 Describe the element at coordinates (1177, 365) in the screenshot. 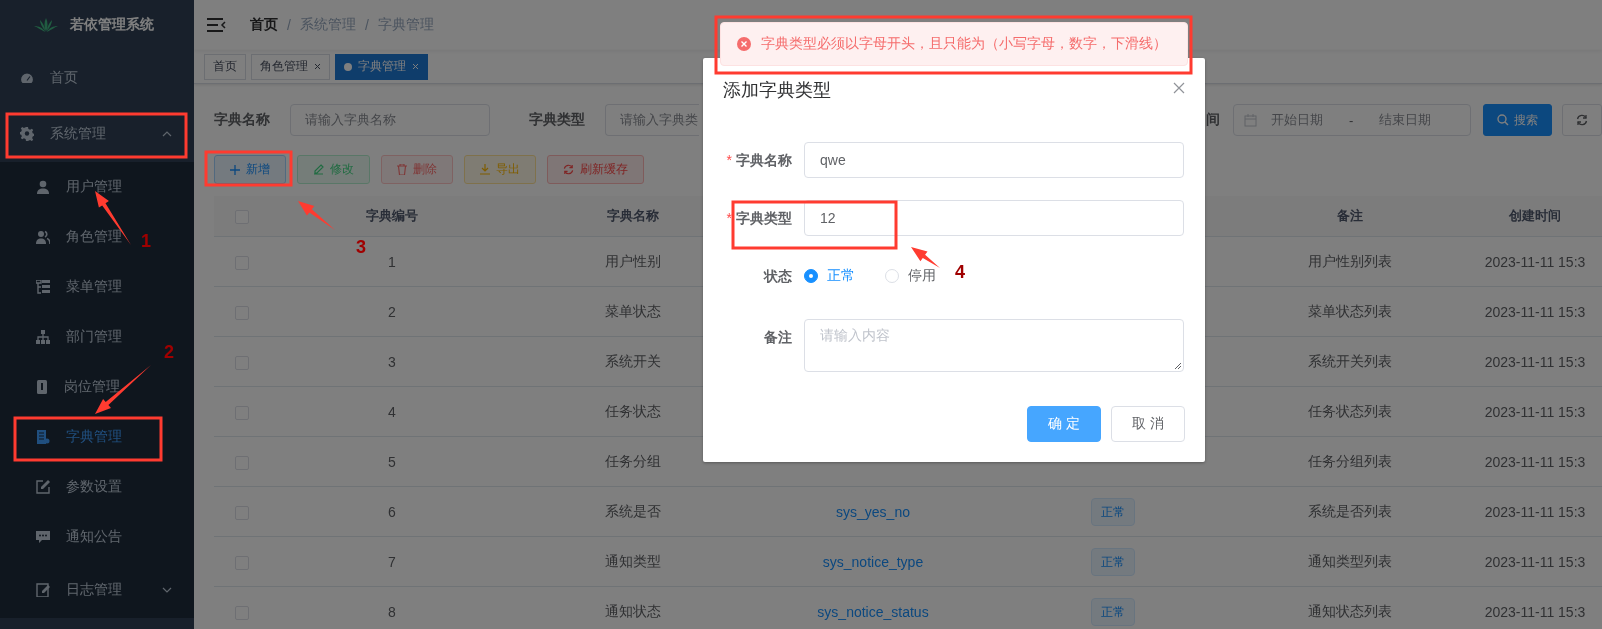

I see `resize-grip-icon` at that location.